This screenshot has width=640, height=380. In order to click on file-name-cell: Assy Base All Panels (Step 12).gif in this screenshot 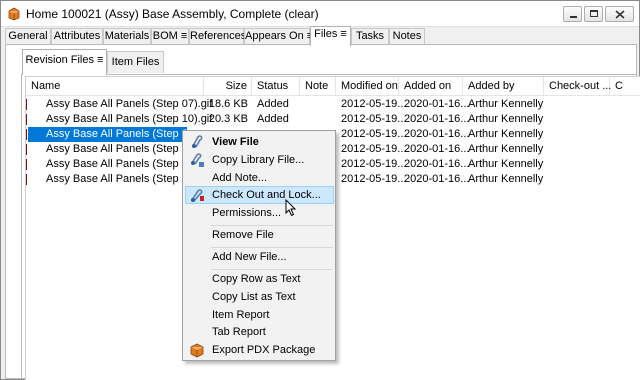, I will do `click(119, 179)`.